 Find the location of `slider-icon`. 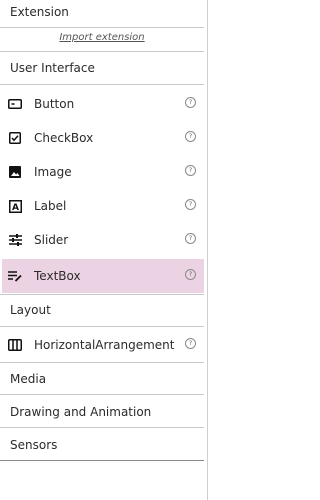

slider-icon is located at coordinates (15, 240).